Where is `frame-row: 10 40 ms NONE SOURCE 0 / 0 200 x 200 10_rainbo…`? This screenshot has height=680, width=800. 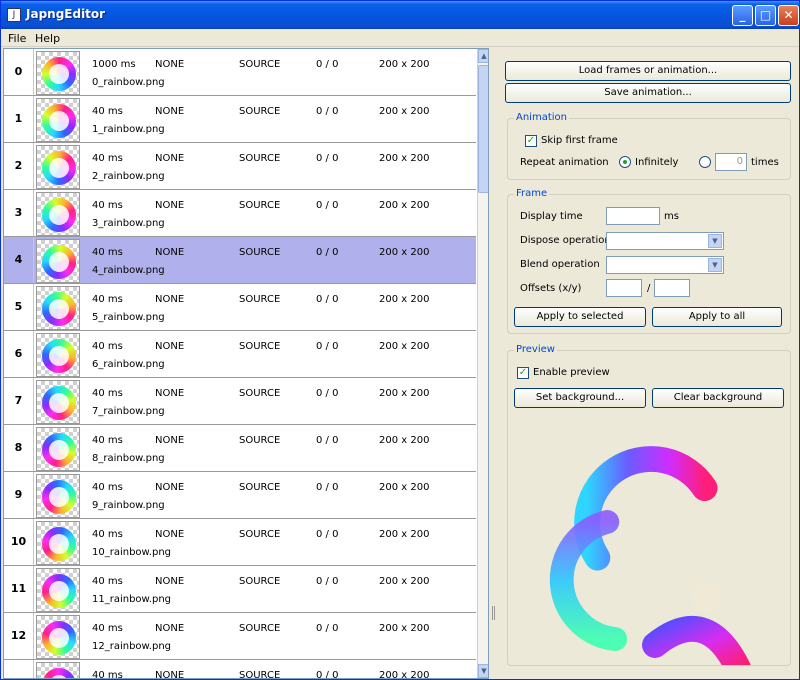 frame-row: 10 40 ms NONE SOURCE 0 / 0 200 x 200 10_rainbo… is located at coordinates (240, 543).